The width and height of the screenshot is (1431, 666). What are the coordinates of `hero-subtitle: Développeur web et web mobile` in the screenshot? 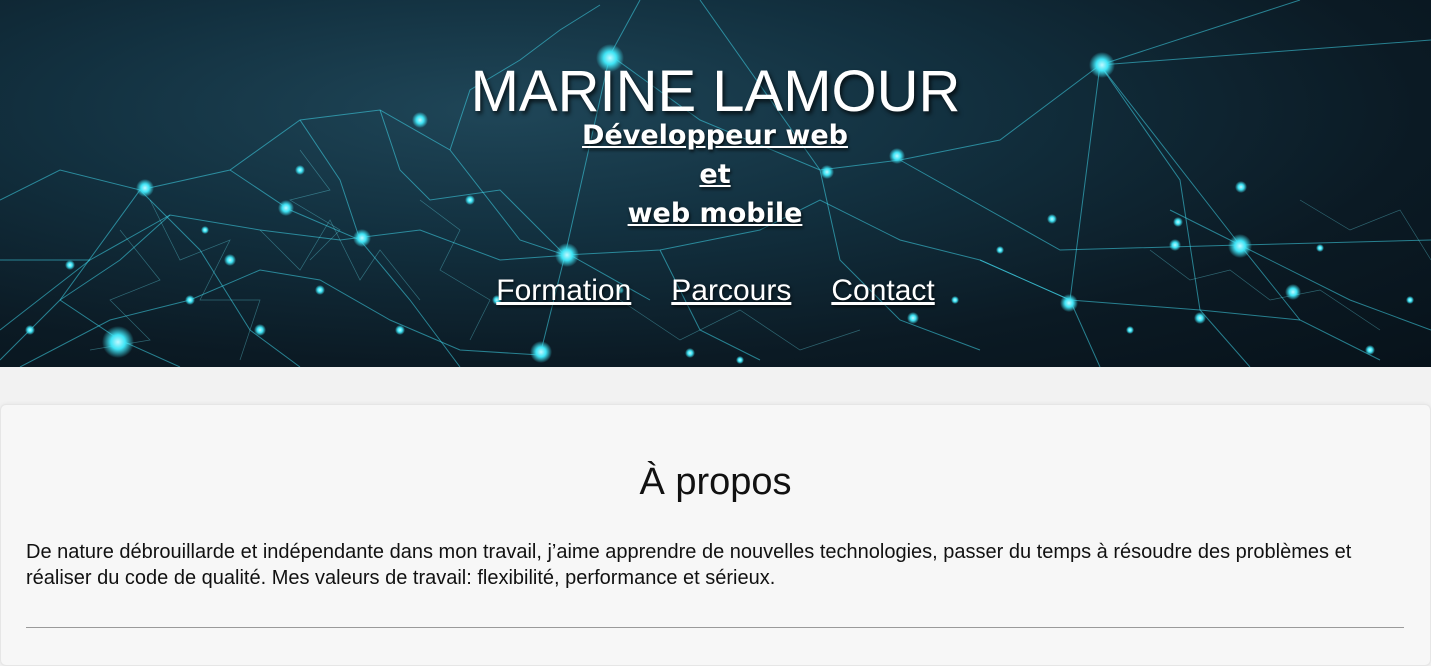 It's located at (715, 174).